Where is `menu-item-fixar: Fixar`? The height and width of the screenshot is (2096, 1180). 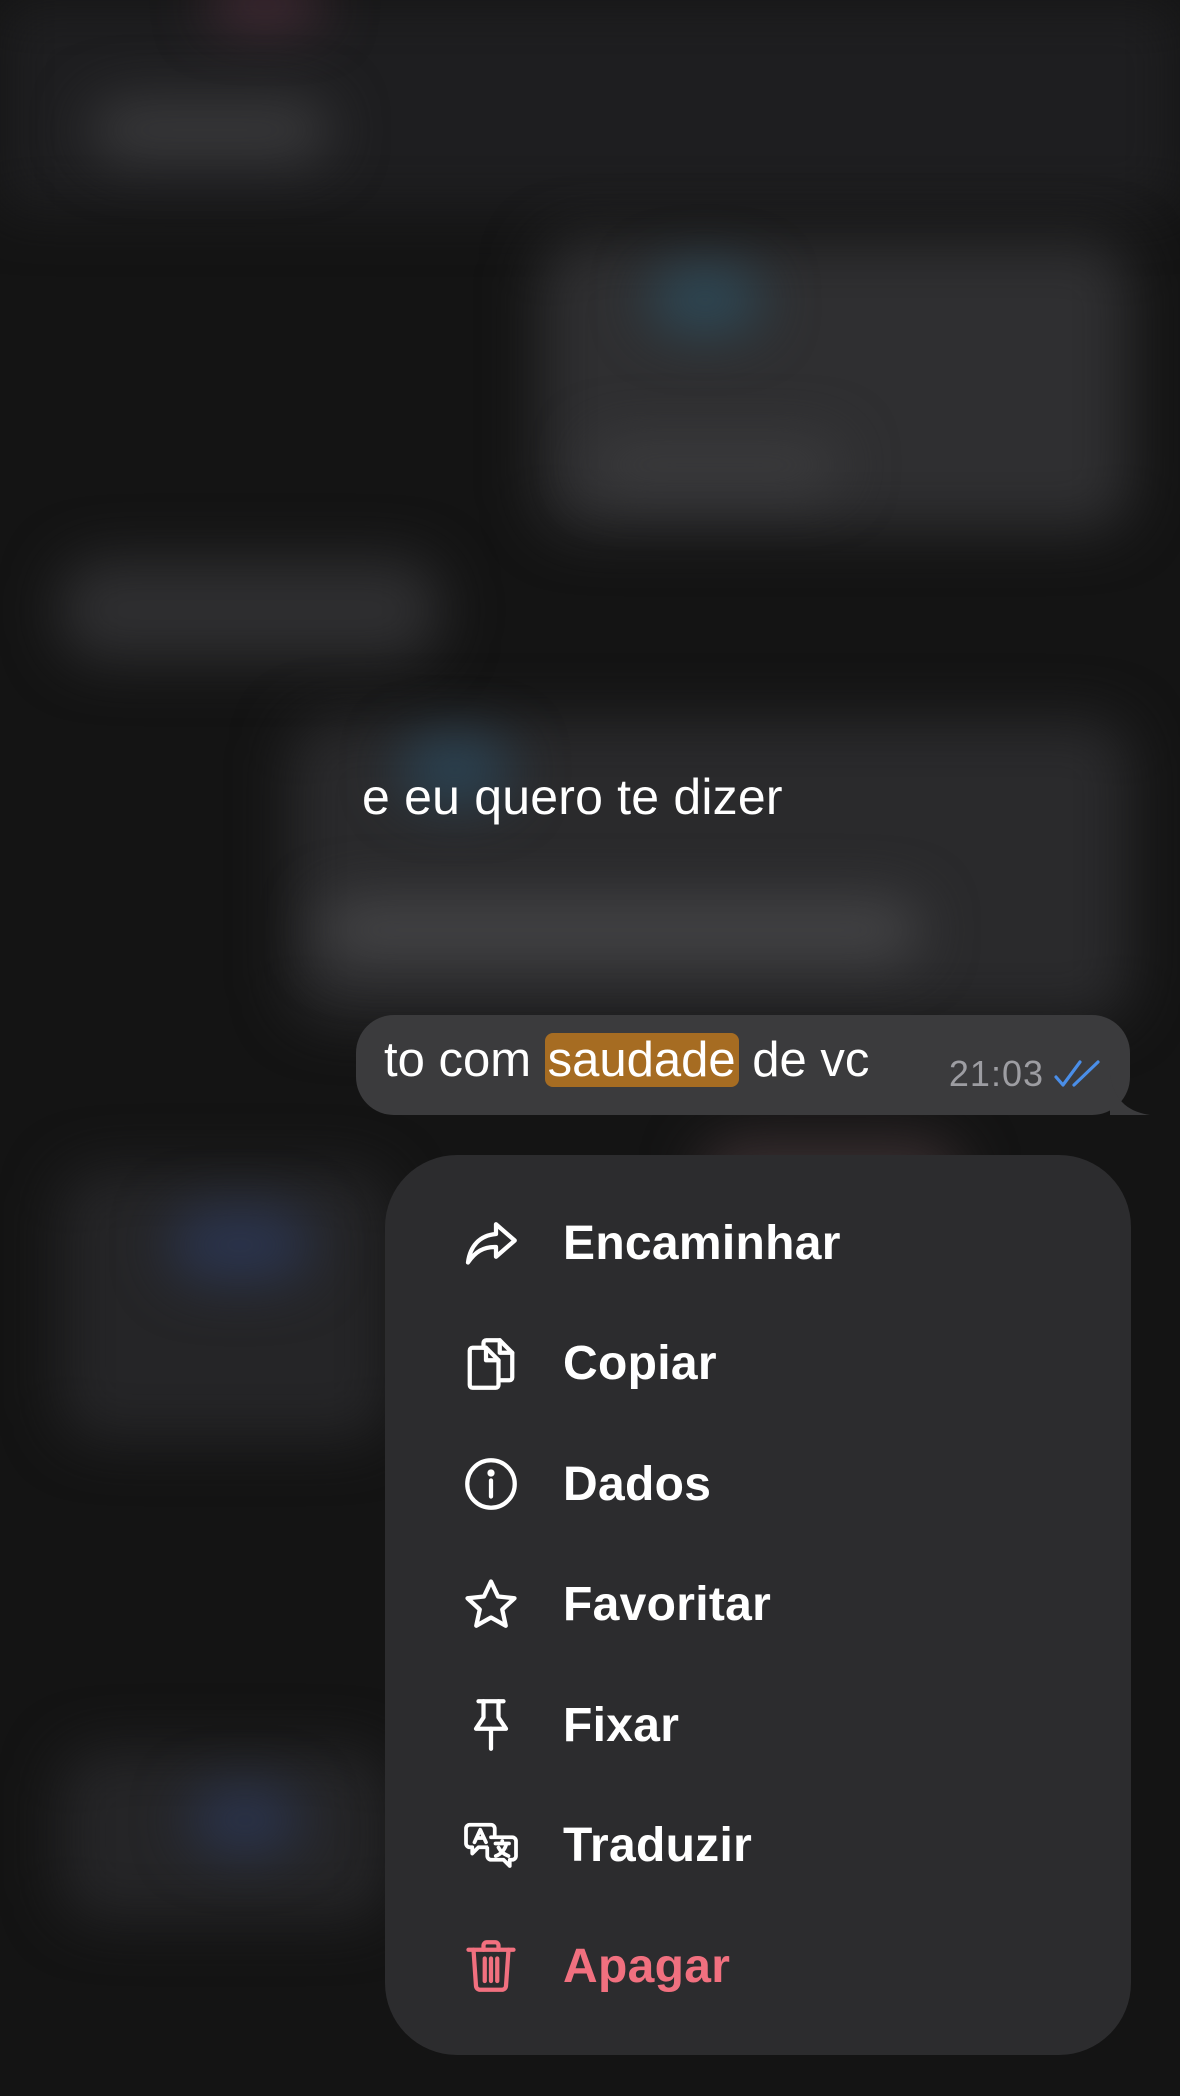 menu-item-fixar: Fixar is located at coordinates (758, 1725).